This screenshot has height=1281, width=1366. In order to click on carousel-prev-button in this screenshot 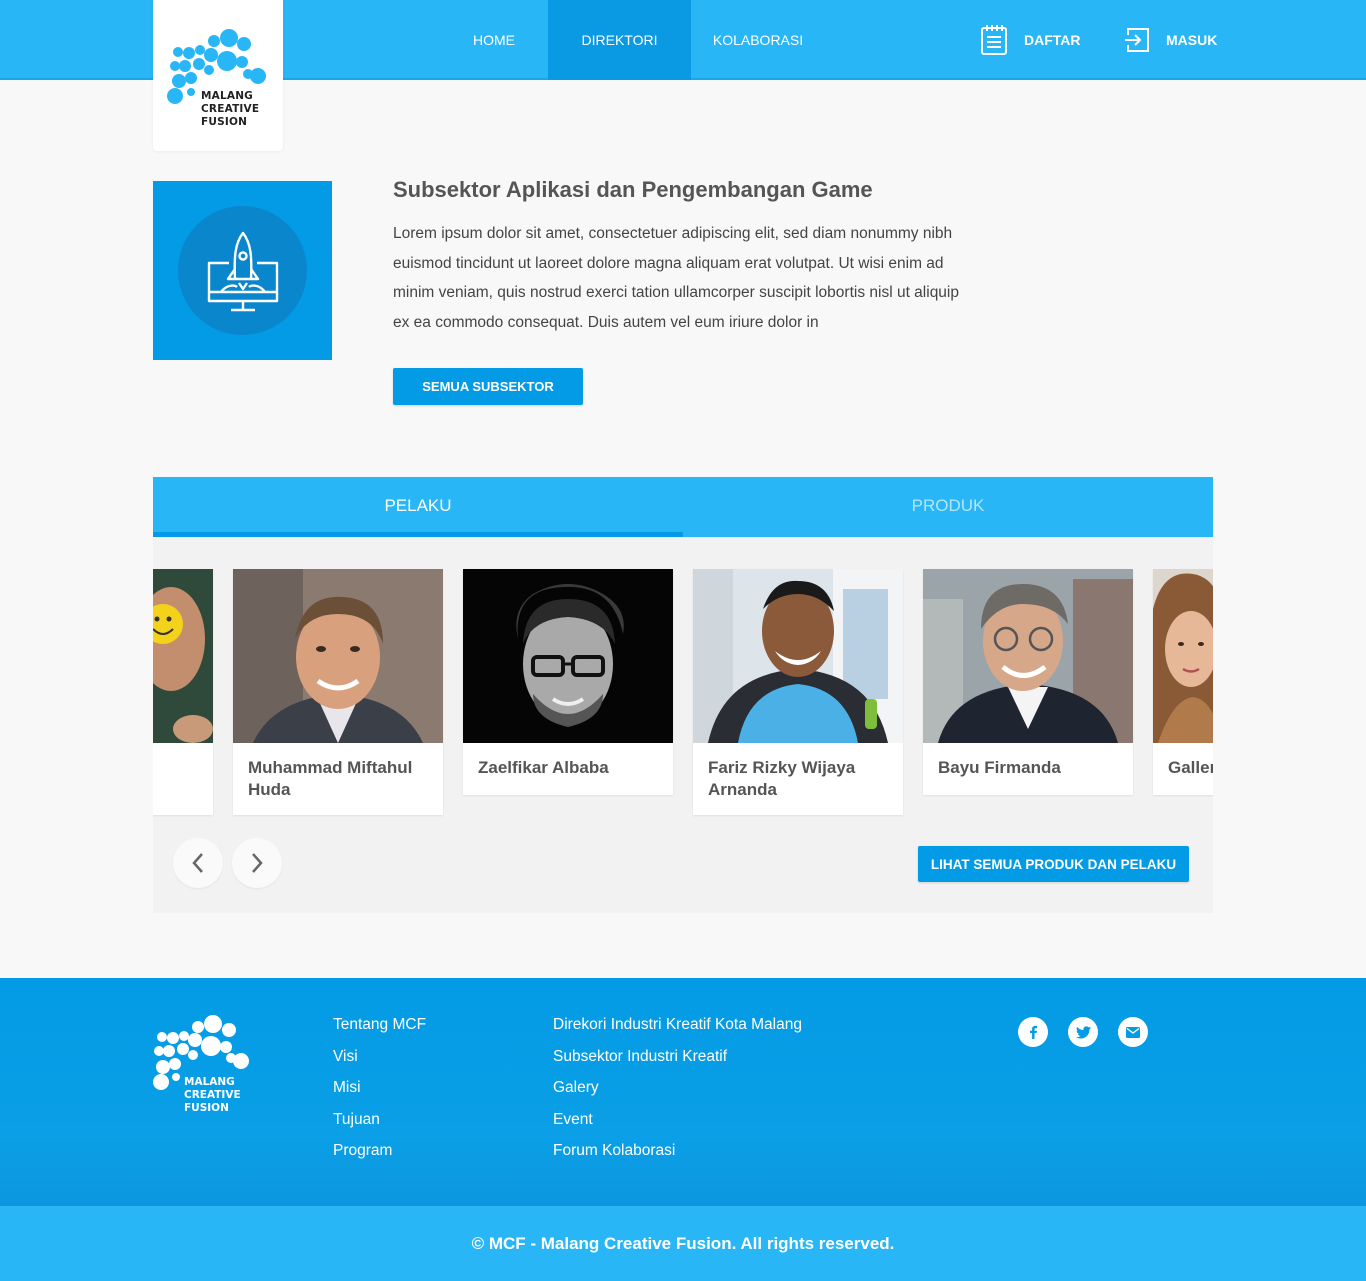, I will do `click(198, 863)`.